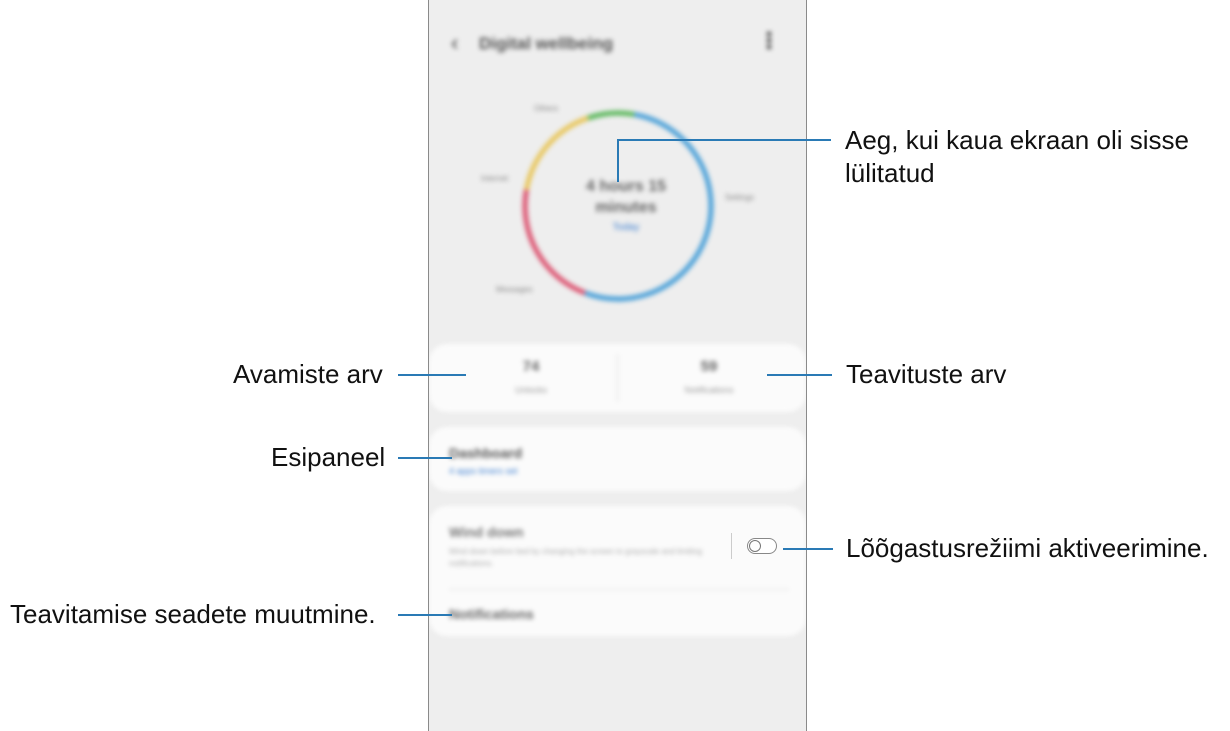 This screenshot has height=731, width=1230. I want to click on callout-line-wind-down, so click(808, 549).